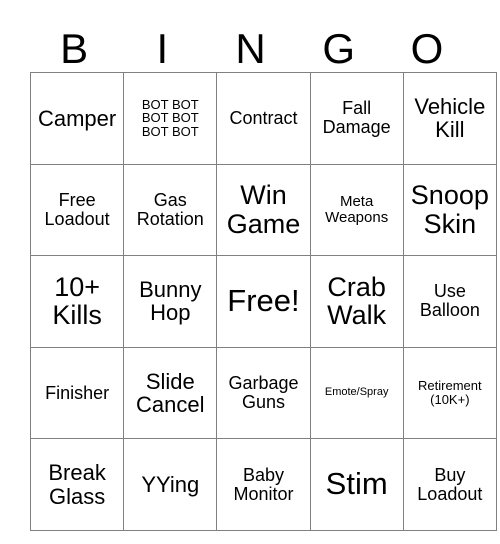 The width and height of the screenshot is (500, 544). What do you see at coordinates (74, 48) in the screenshot?
I see `bingo-header-letter-b: B` at bounding box center [74, 48].